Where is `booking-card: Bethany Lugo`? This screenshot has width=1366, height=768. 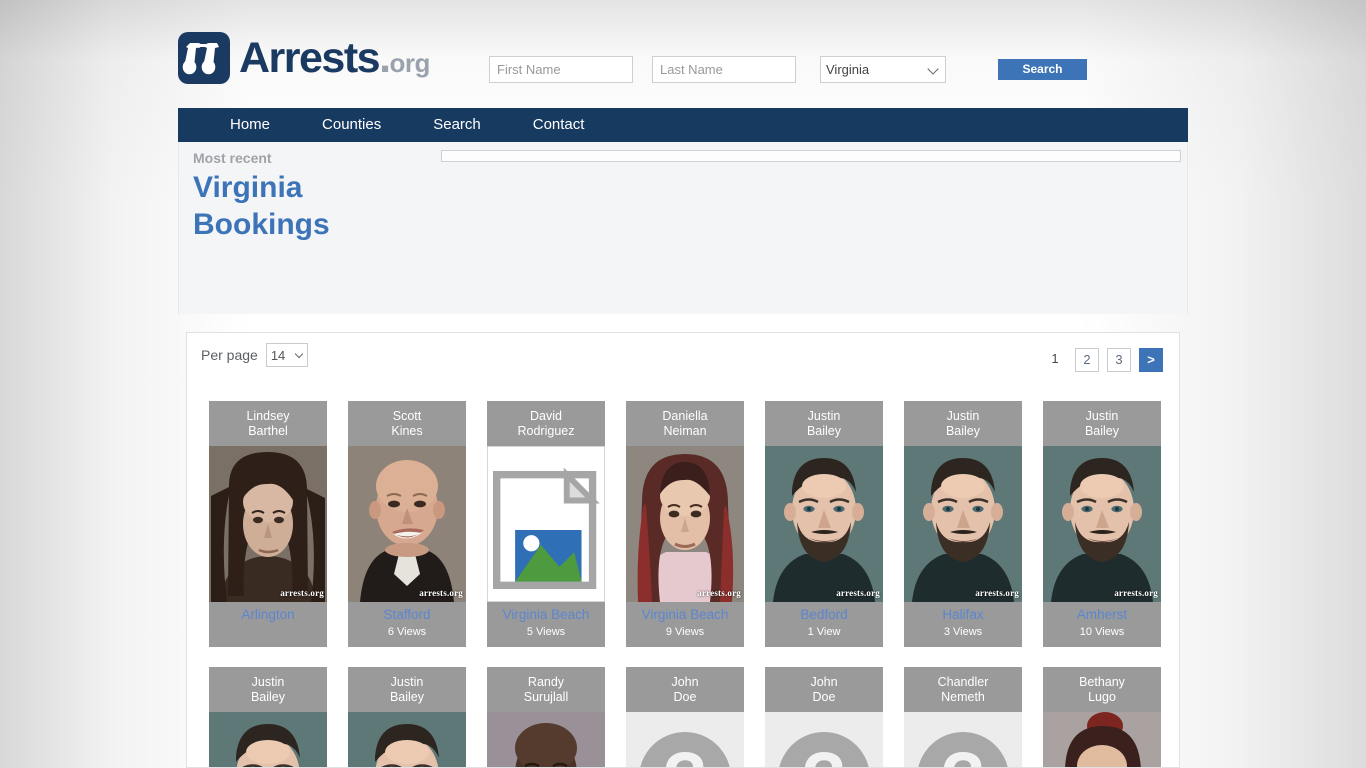
booking-card: Bethany Lugo is located at coordinates (1102, 716).